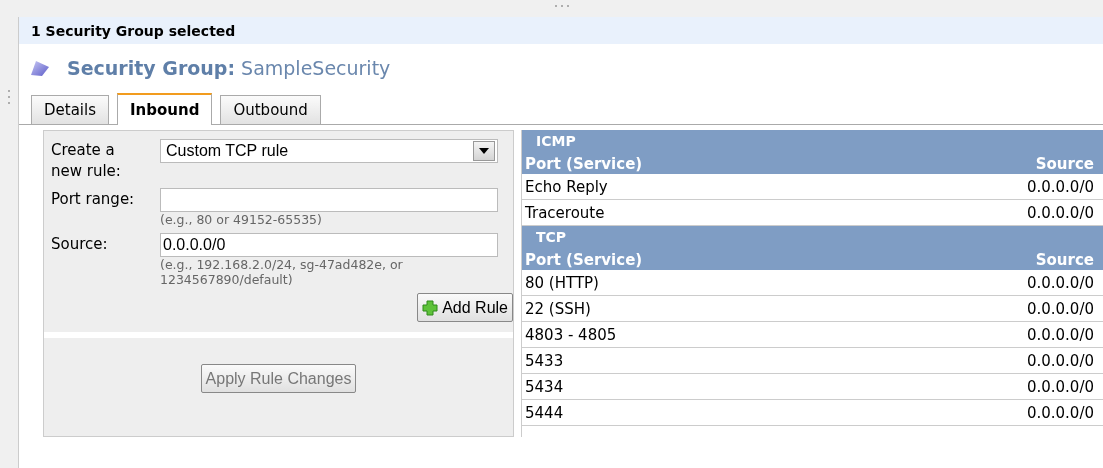  I want to click on field-label: Port range:, so click(93, 199).